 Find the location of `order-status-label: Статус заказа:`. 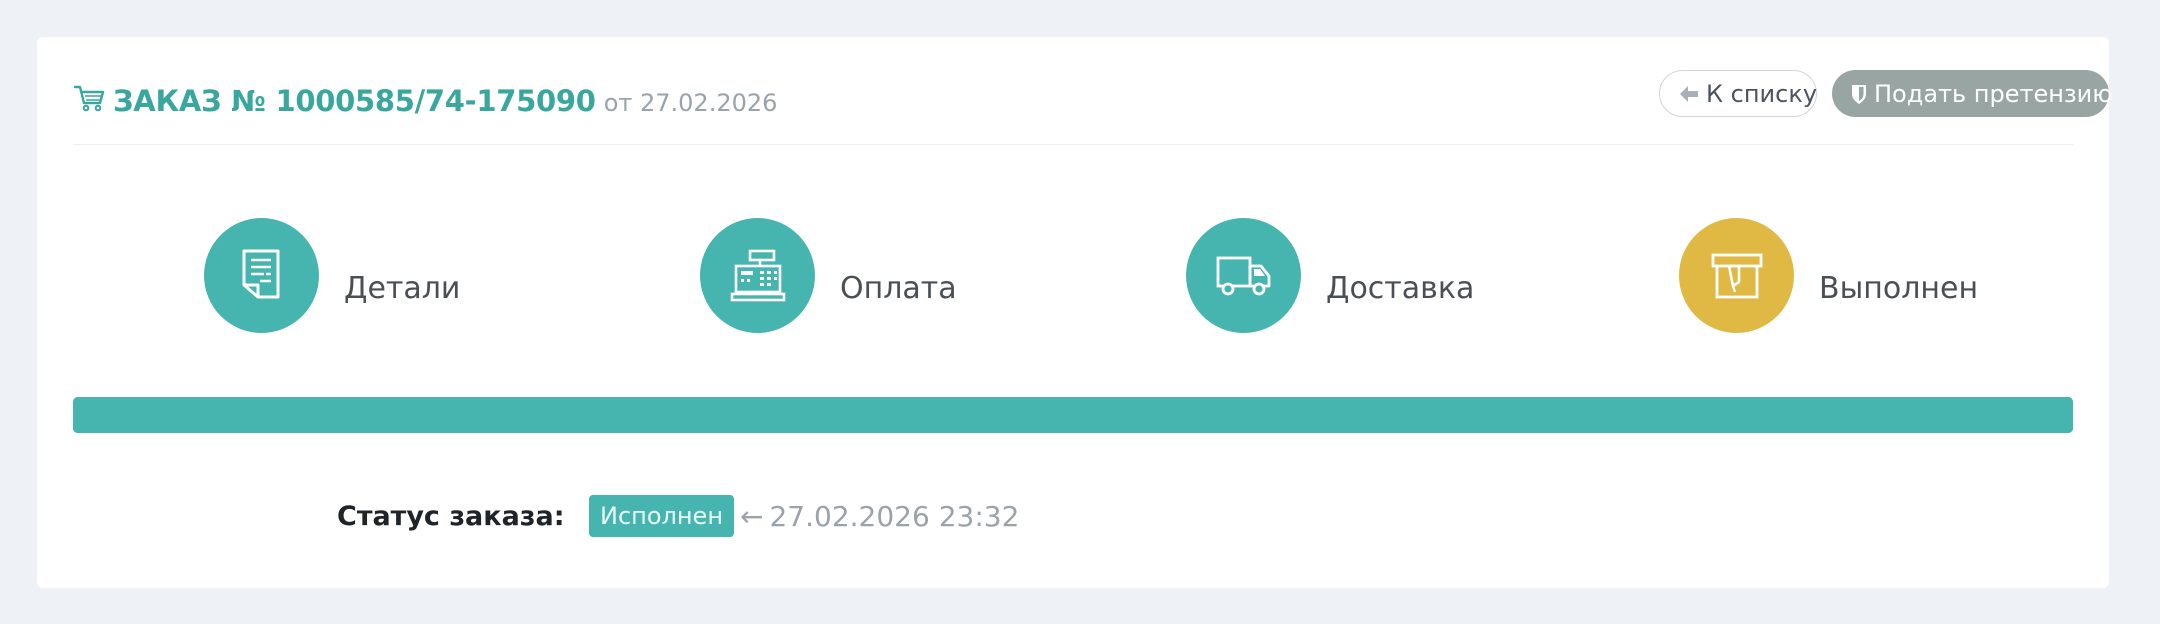

order-status-label: Статус заказа: is located at coordinates (451, 516).